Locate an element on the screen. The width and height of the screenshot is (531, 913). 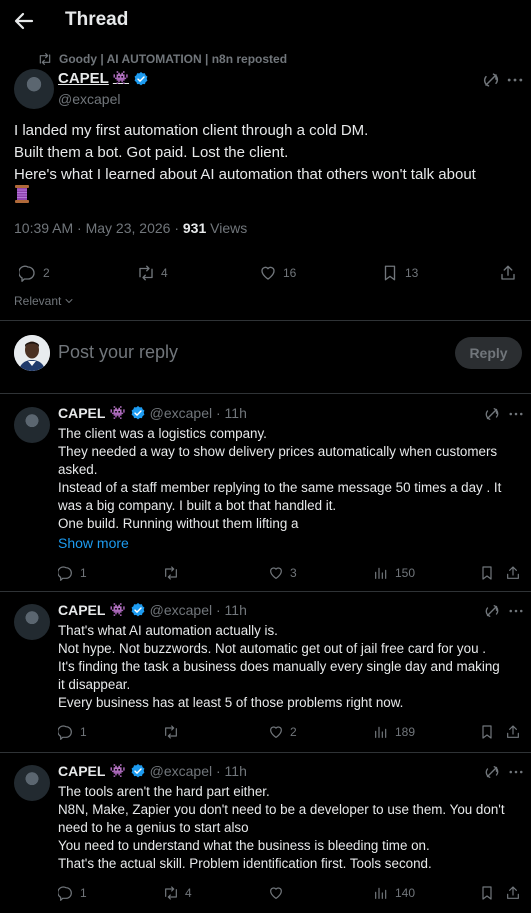
author-name-text: CAPEL is located at coordinates (83, 78).